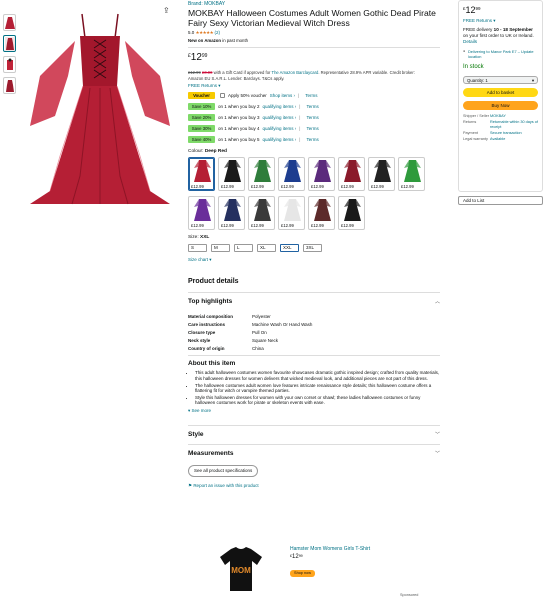 This screenshot has width=545, height=600. I want to click on rating-row: 5.0 ★★★★★ (2), so click(314, 33).